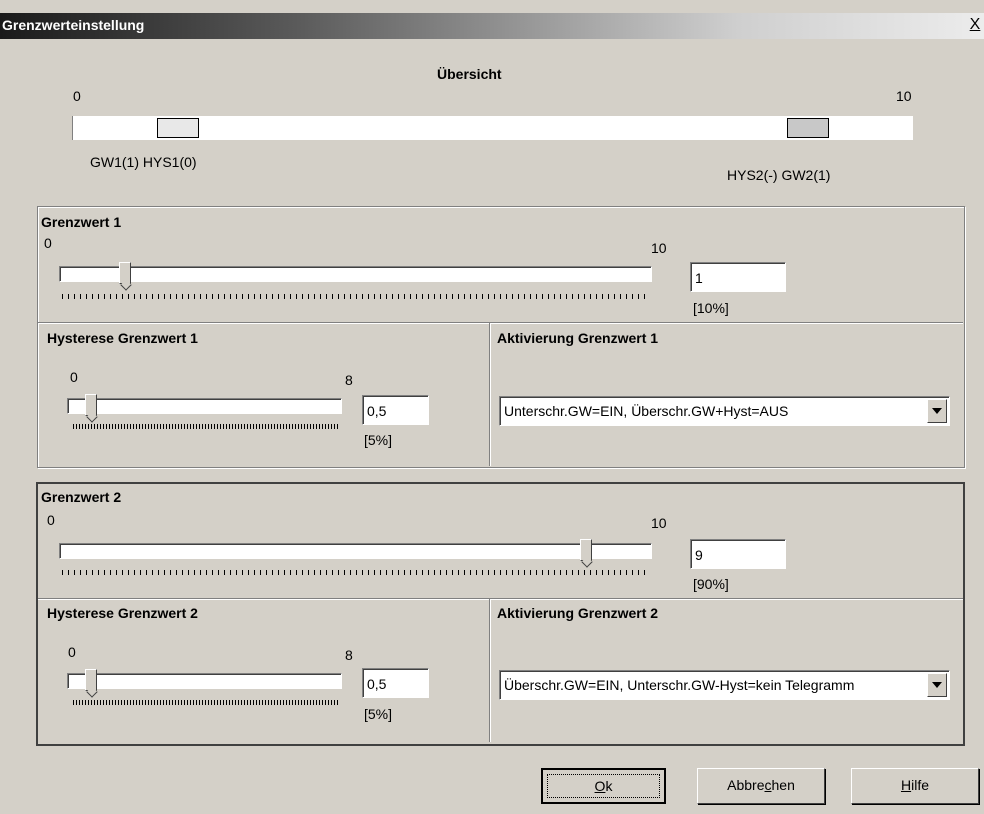  I want to click on limit1-slider-thumb, so click(125, 273).